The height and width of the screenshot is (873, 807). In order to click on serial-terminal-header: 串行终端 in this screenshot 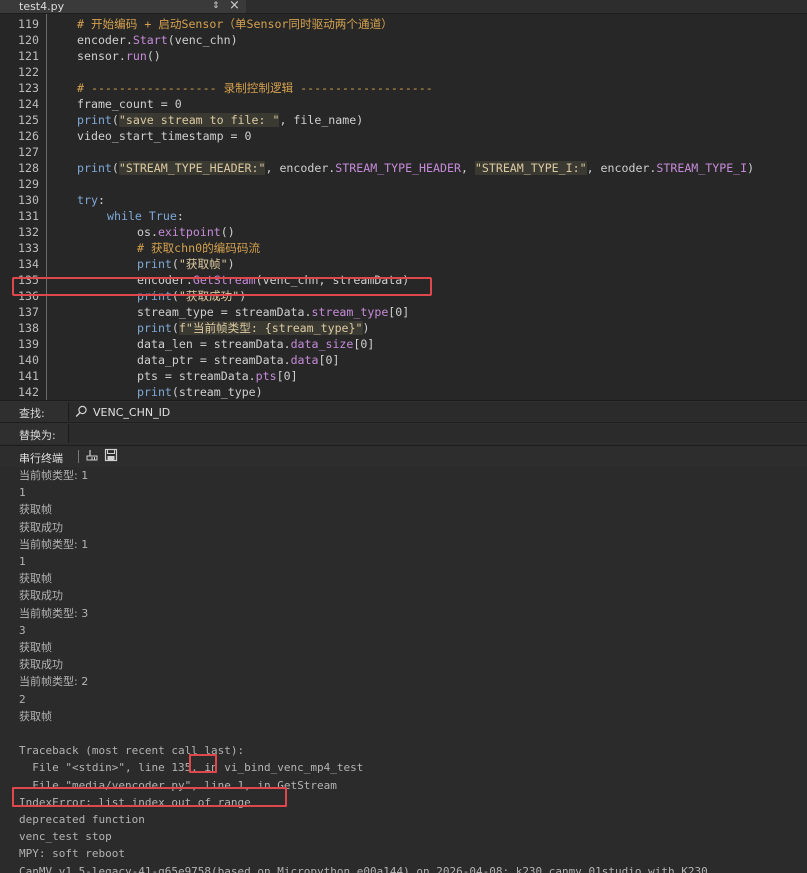, I will do `click(403, 456)`.